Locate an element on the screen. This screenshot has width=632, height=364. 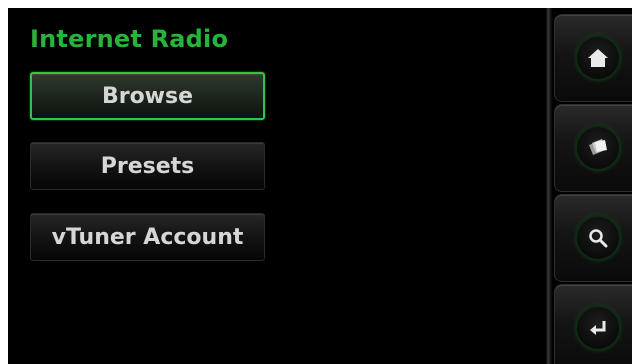
page-title: Internet Radio is located at coordinates (129, 39).